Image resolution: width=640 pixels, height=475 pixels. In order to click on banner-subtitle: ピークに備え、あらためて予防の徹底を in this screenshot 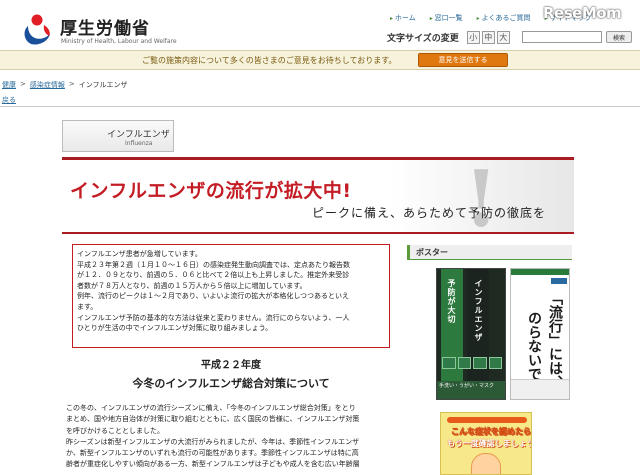, I will do `click(429, 213)`.